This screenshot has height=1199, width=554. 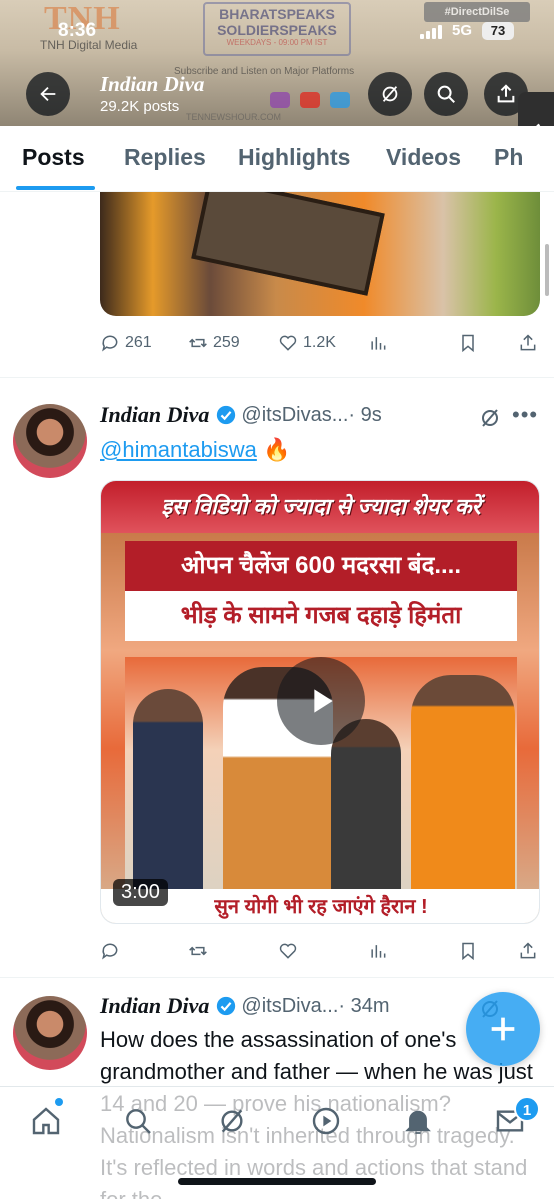 I want to click on play-circle-icon, so click(x=326, y=1121).